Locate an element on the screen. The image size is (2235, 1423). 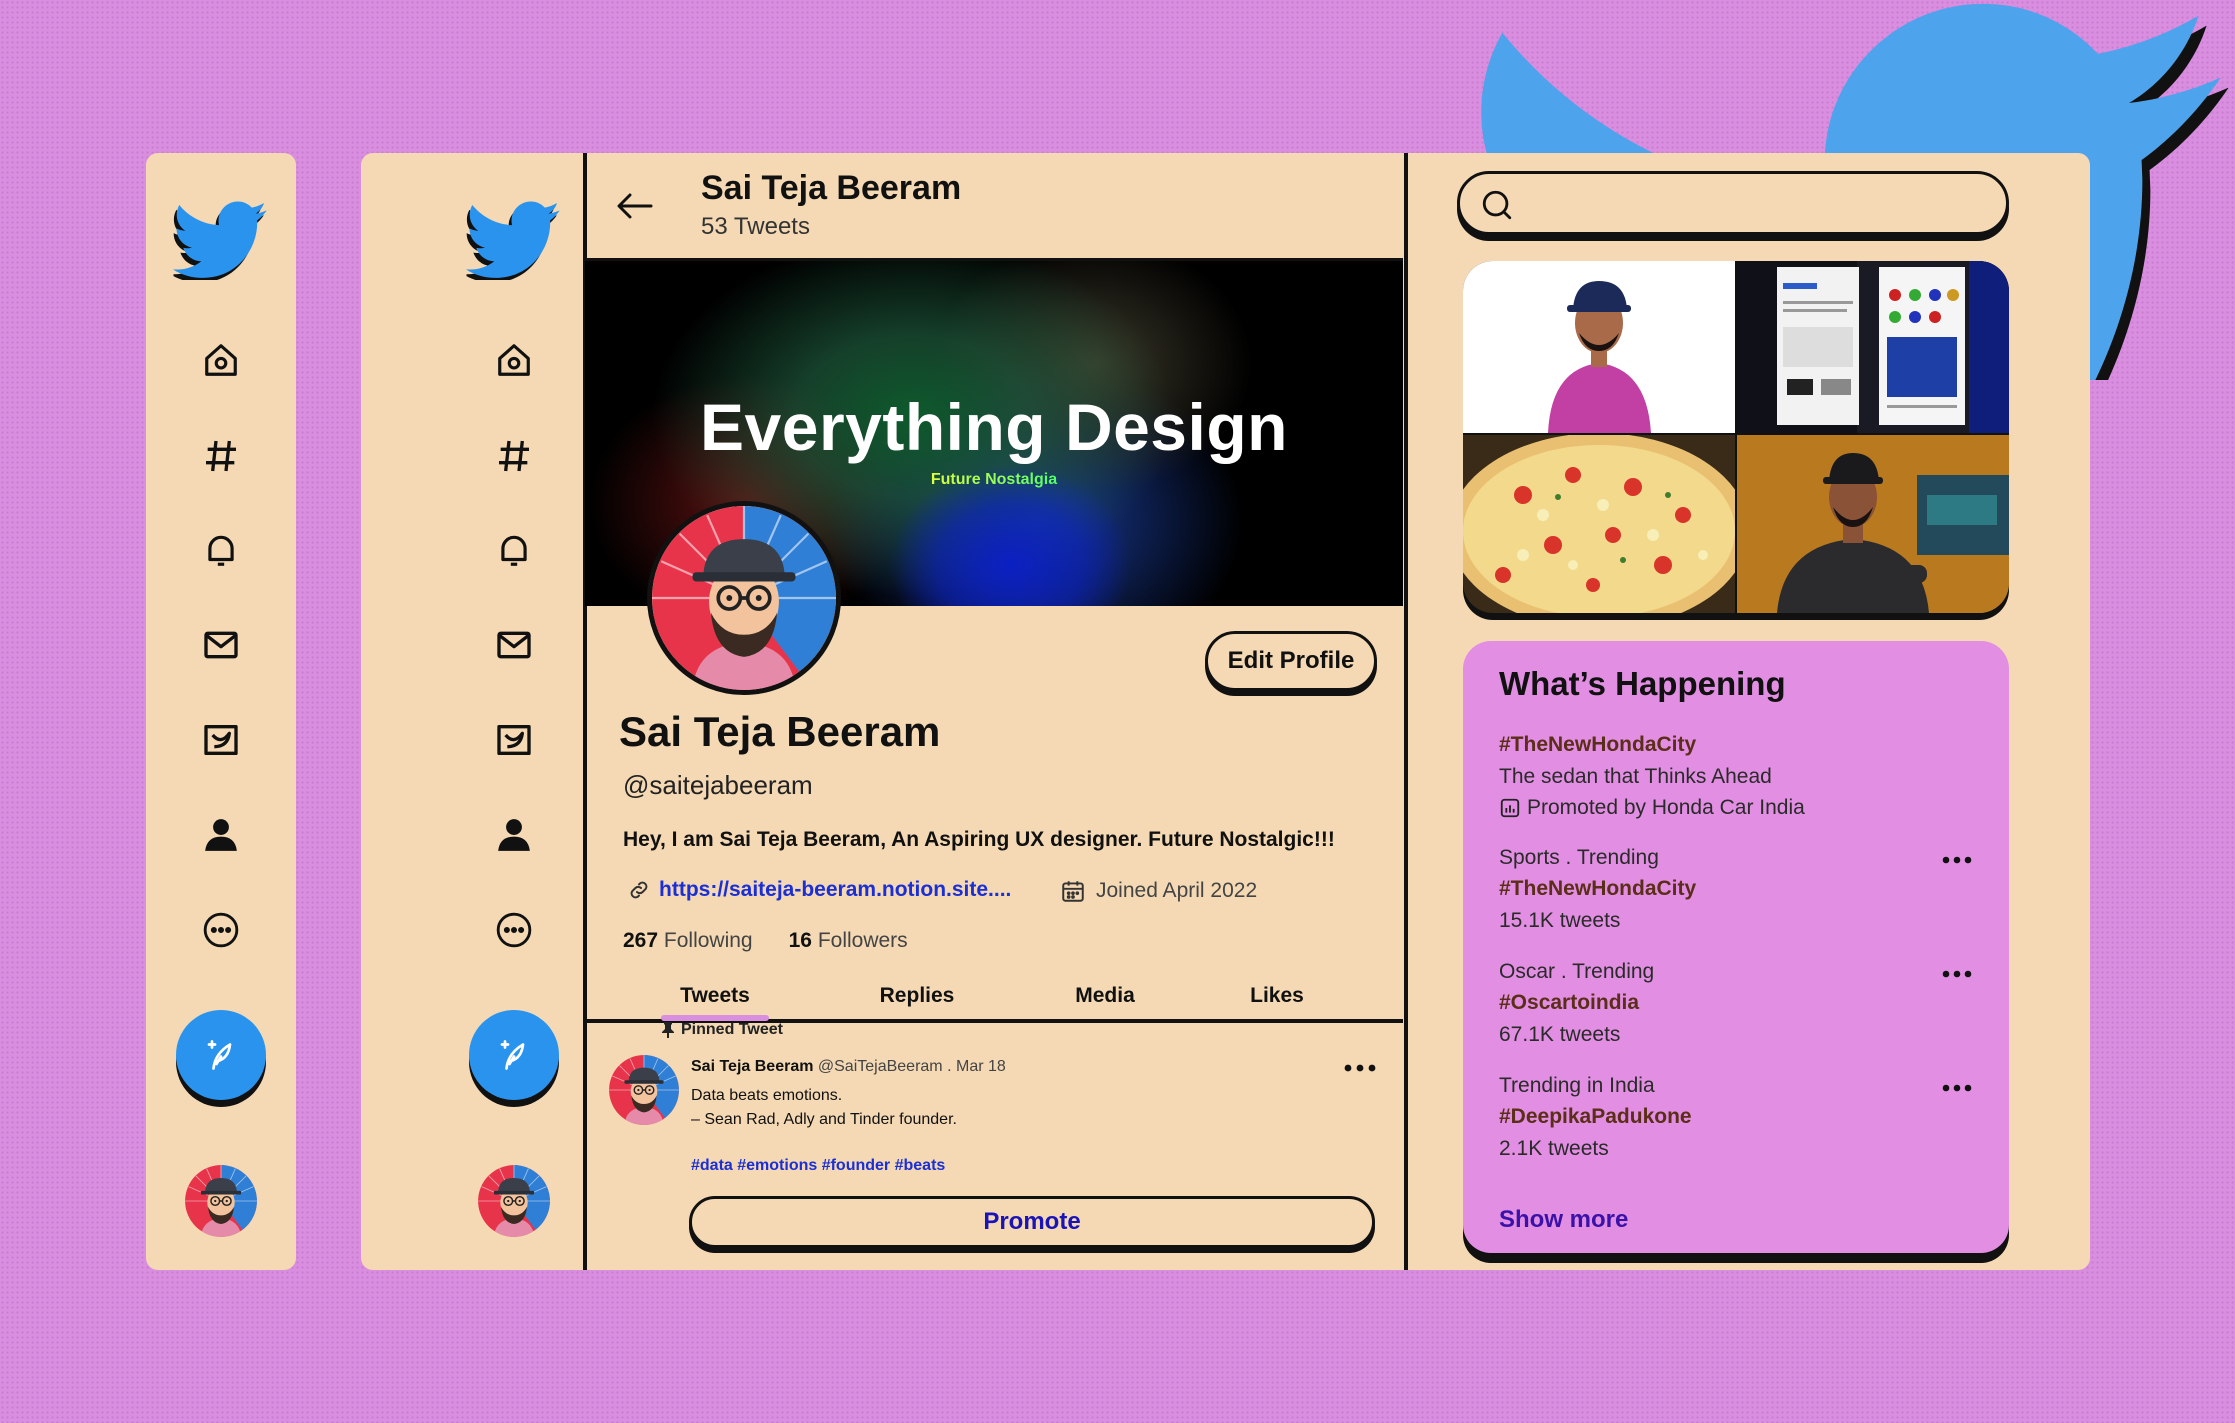
calendar-icon is located at coordinates (1073, 891).